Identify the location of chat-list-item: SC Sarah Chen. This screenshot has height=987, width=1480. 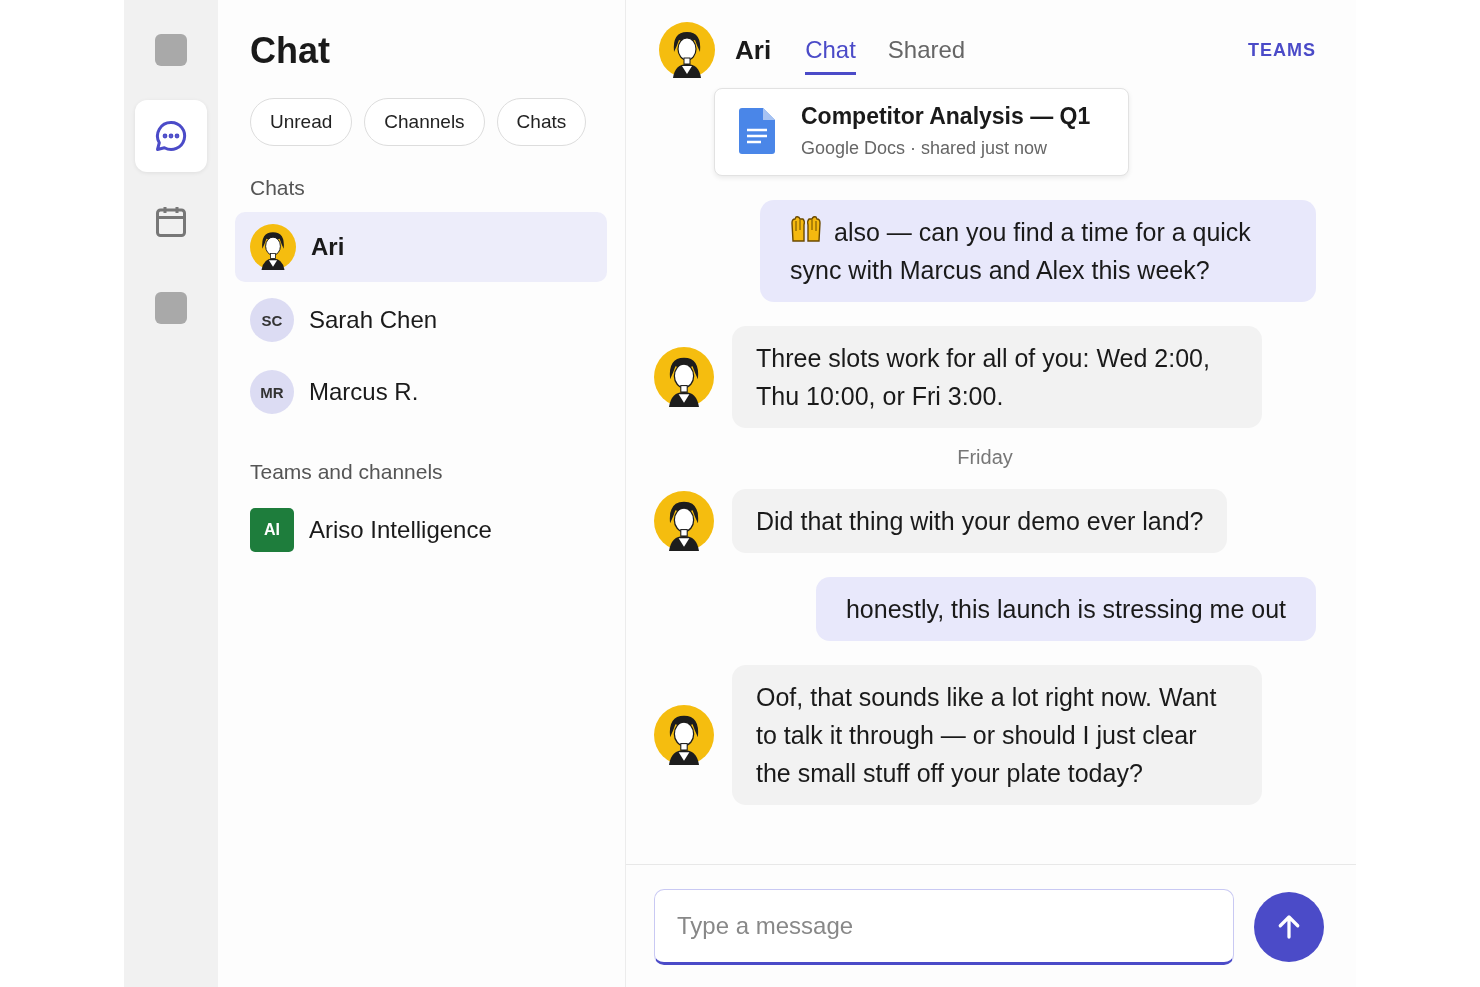
(421, 320).